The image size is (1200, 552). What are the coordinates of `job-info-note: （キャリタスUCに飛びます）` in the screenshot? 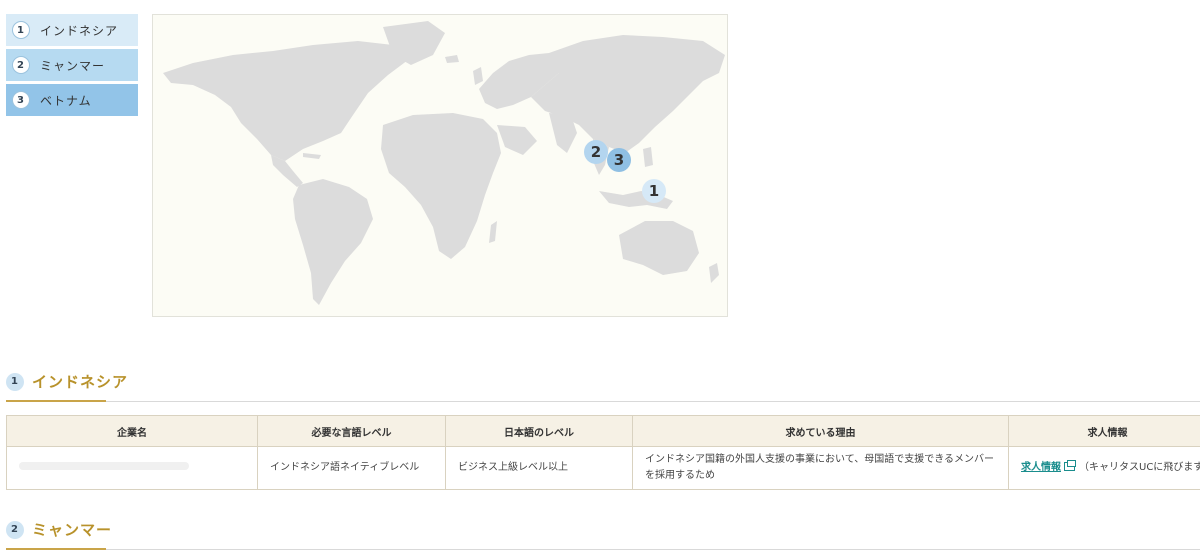 It's located at (1139, 467).